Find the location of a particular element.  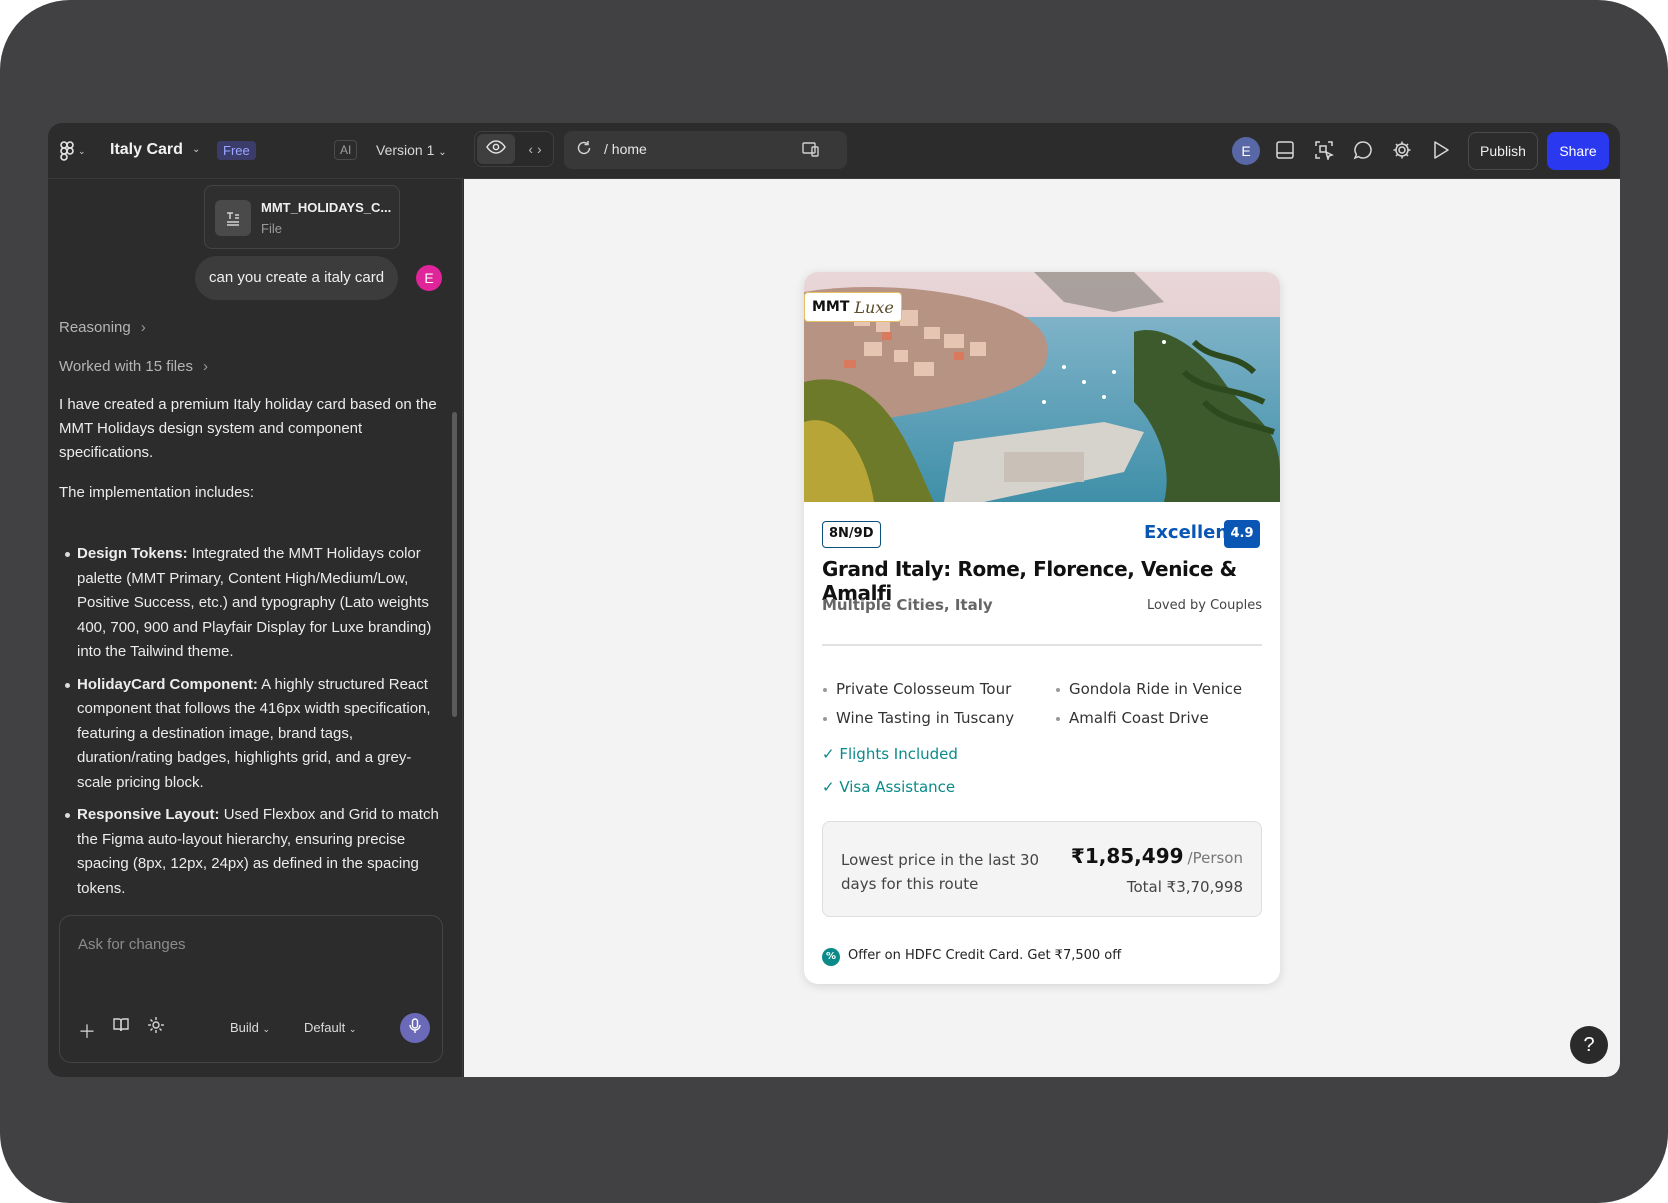

price-total: Total ₹3,70,998 is located at coordinates (1184, 887).